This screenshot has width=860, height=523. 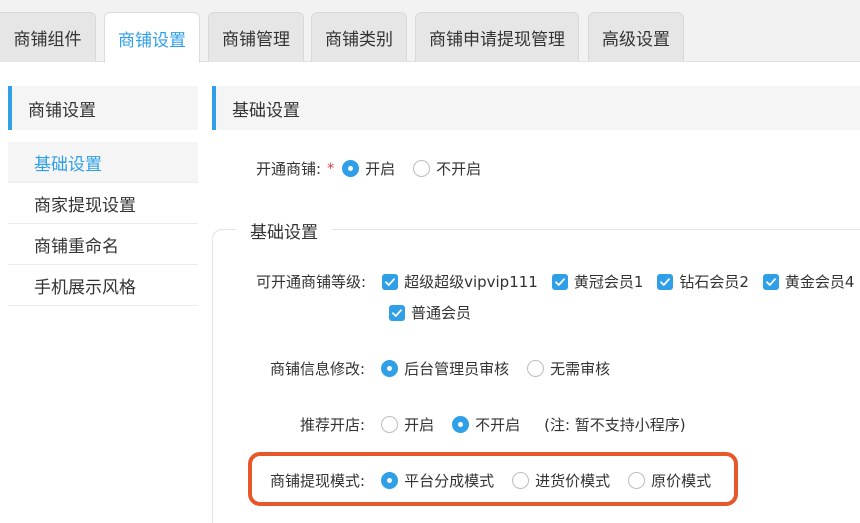 I want to click on recommend-row: 推荐开店: 开启 不开启 (注: 暂不支持小程序), so click(x=493, y=424).